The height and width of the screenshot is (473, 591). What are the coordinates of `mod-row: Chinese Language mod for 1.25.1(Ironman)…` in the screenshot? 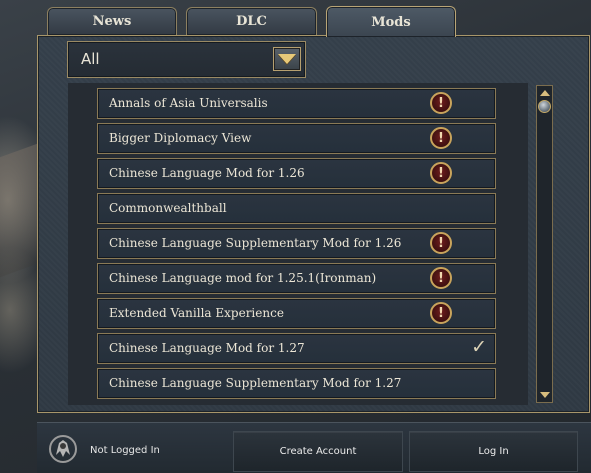 It's located at (296, 278).